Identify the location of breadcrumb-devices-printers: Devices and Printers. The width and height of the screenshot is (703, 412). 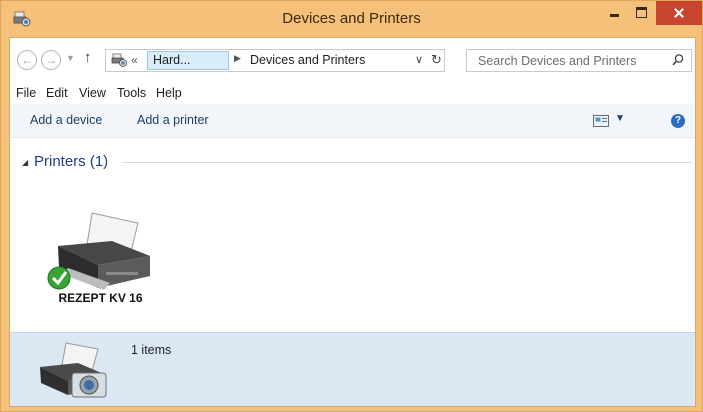
(307, 60).